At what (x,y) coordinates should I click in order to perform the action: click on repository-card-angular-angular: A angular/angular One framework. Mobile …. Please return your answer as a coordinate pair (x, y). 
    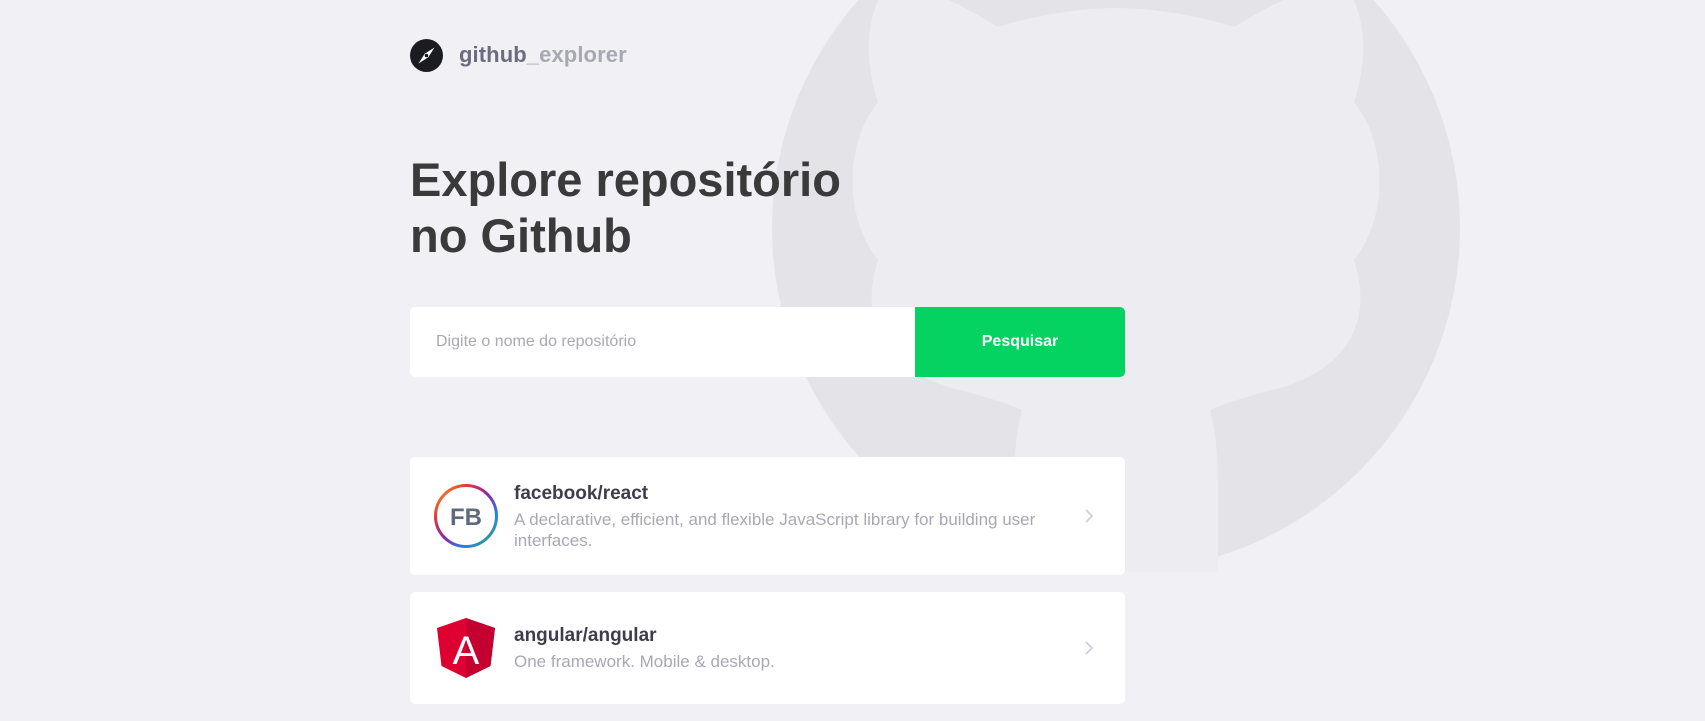
    Looking at the image, I should click on (767, 648).